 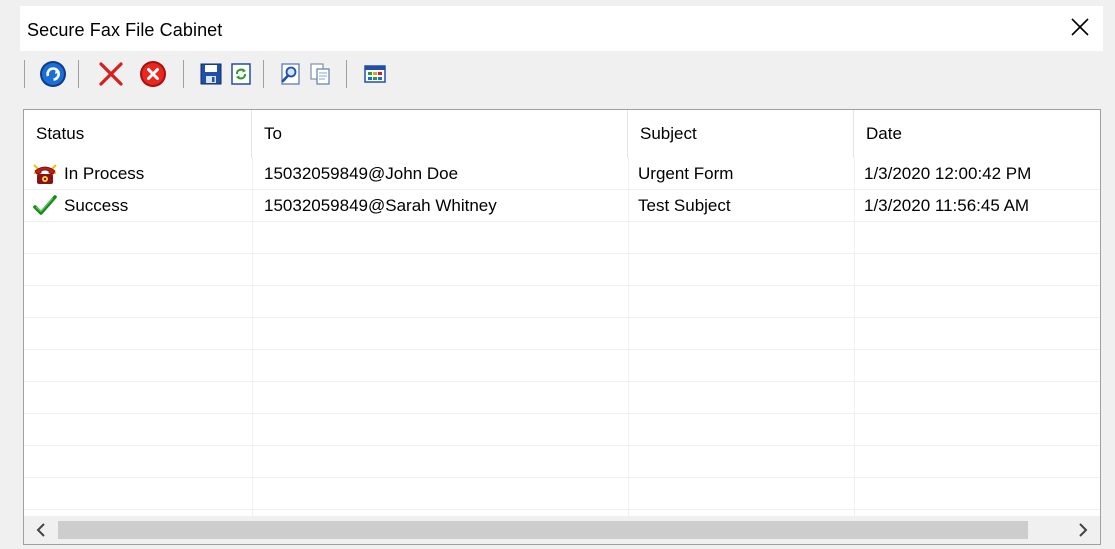 I want to click on to-cell: 15032059849@John Doe, so click(x=361, y=173).